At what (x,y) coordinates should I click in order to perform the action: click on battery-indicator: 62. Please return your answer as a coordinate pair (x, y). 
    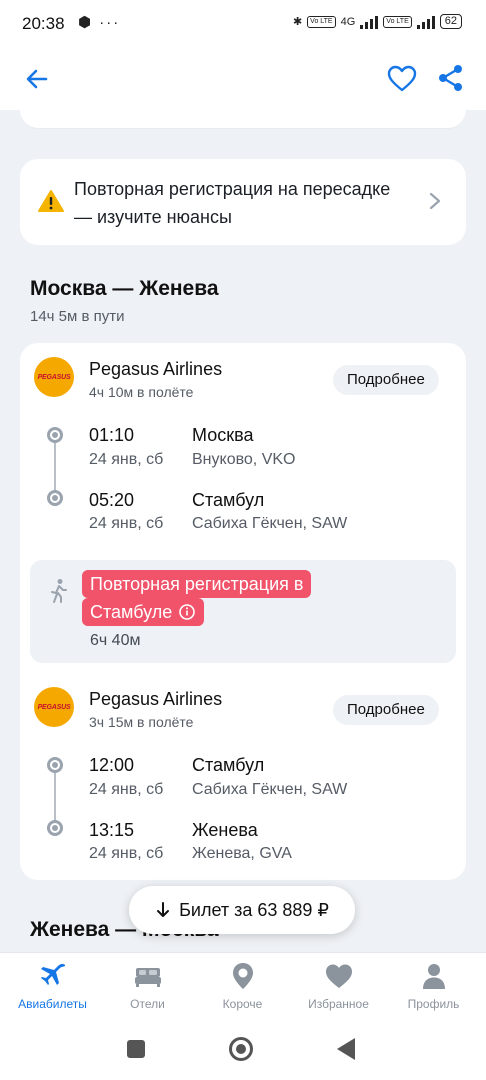
    Looking at the image, I should click on (450, 21).